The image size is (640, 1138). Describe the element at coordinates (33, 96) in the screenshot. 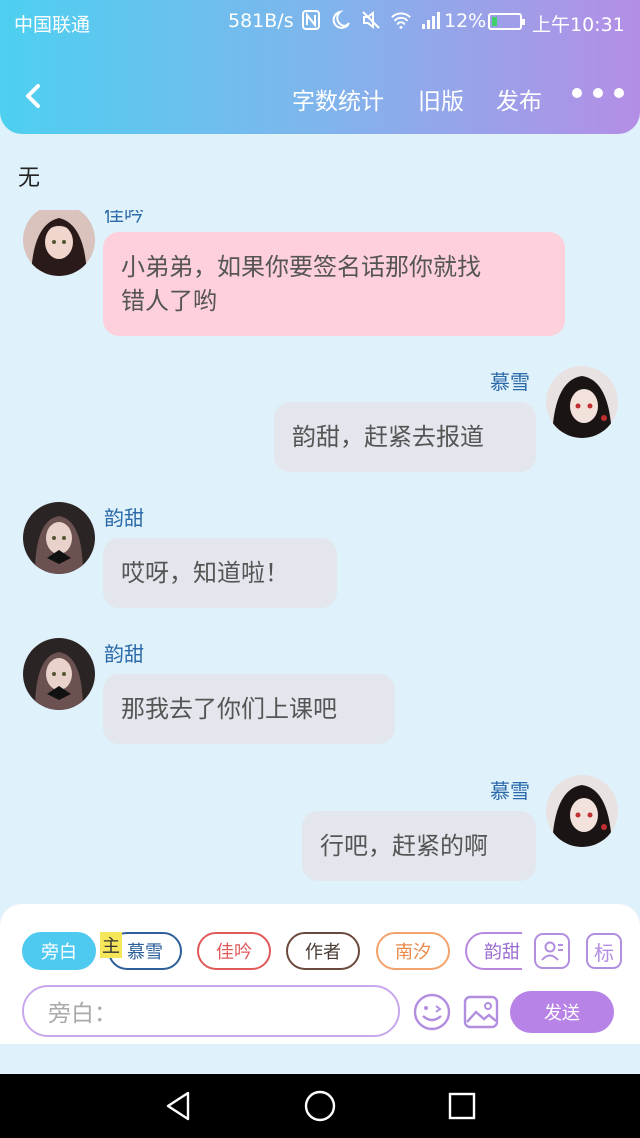

I see `chevron-left-icon` at that location.